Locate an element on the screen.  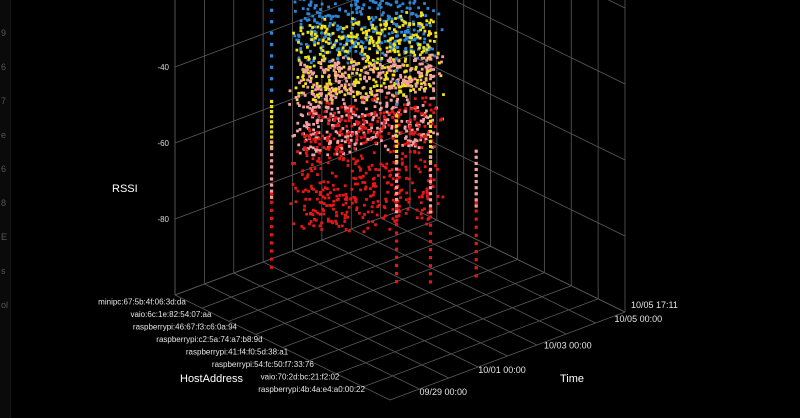
x-tick-label: raspberrypi:41:f4:f0:5d:38:a1 is located at coordinates (237, 351).